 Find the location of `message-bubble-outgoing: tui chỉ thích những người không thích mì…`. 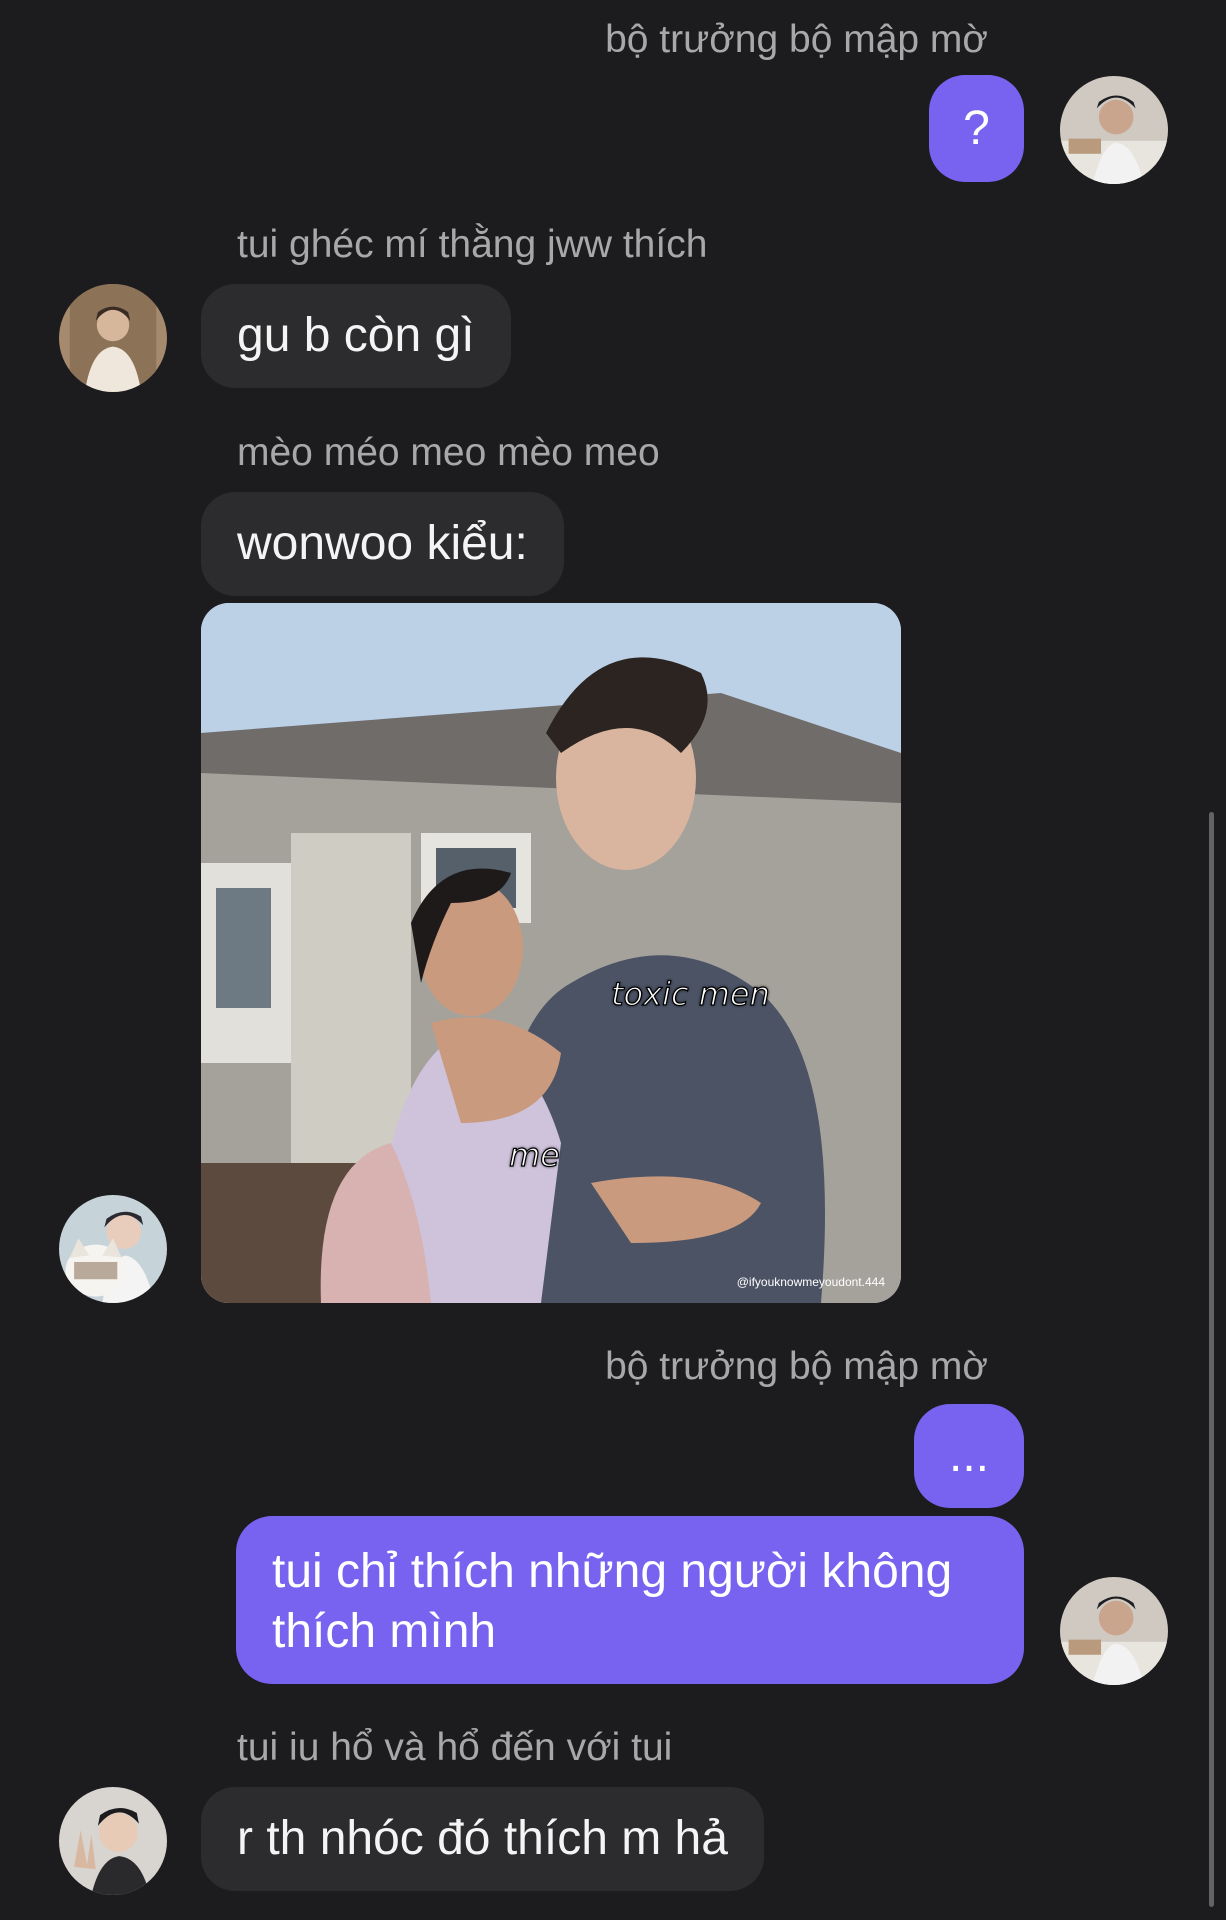

message-bubble-outgoing: tui chỉ thích những người không thích mì… is located at coordinates (630, 1600).